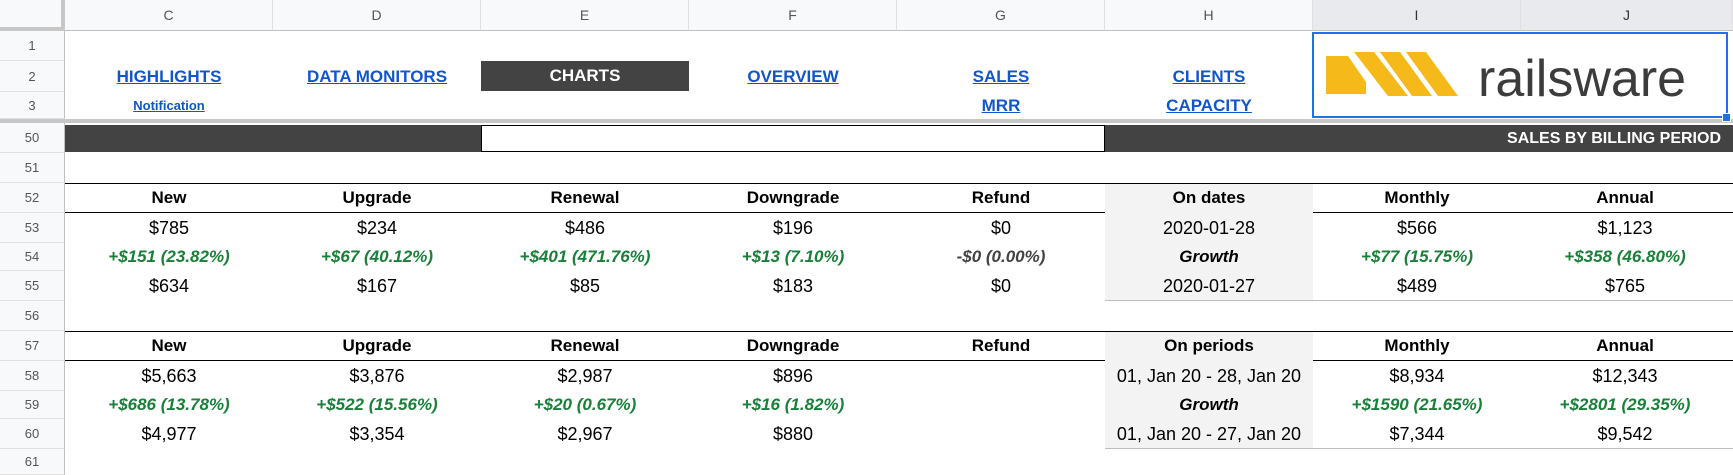  Describe the element at coordinates (377, 15) in the screenshot. I see `column-header-d: D` at that location.